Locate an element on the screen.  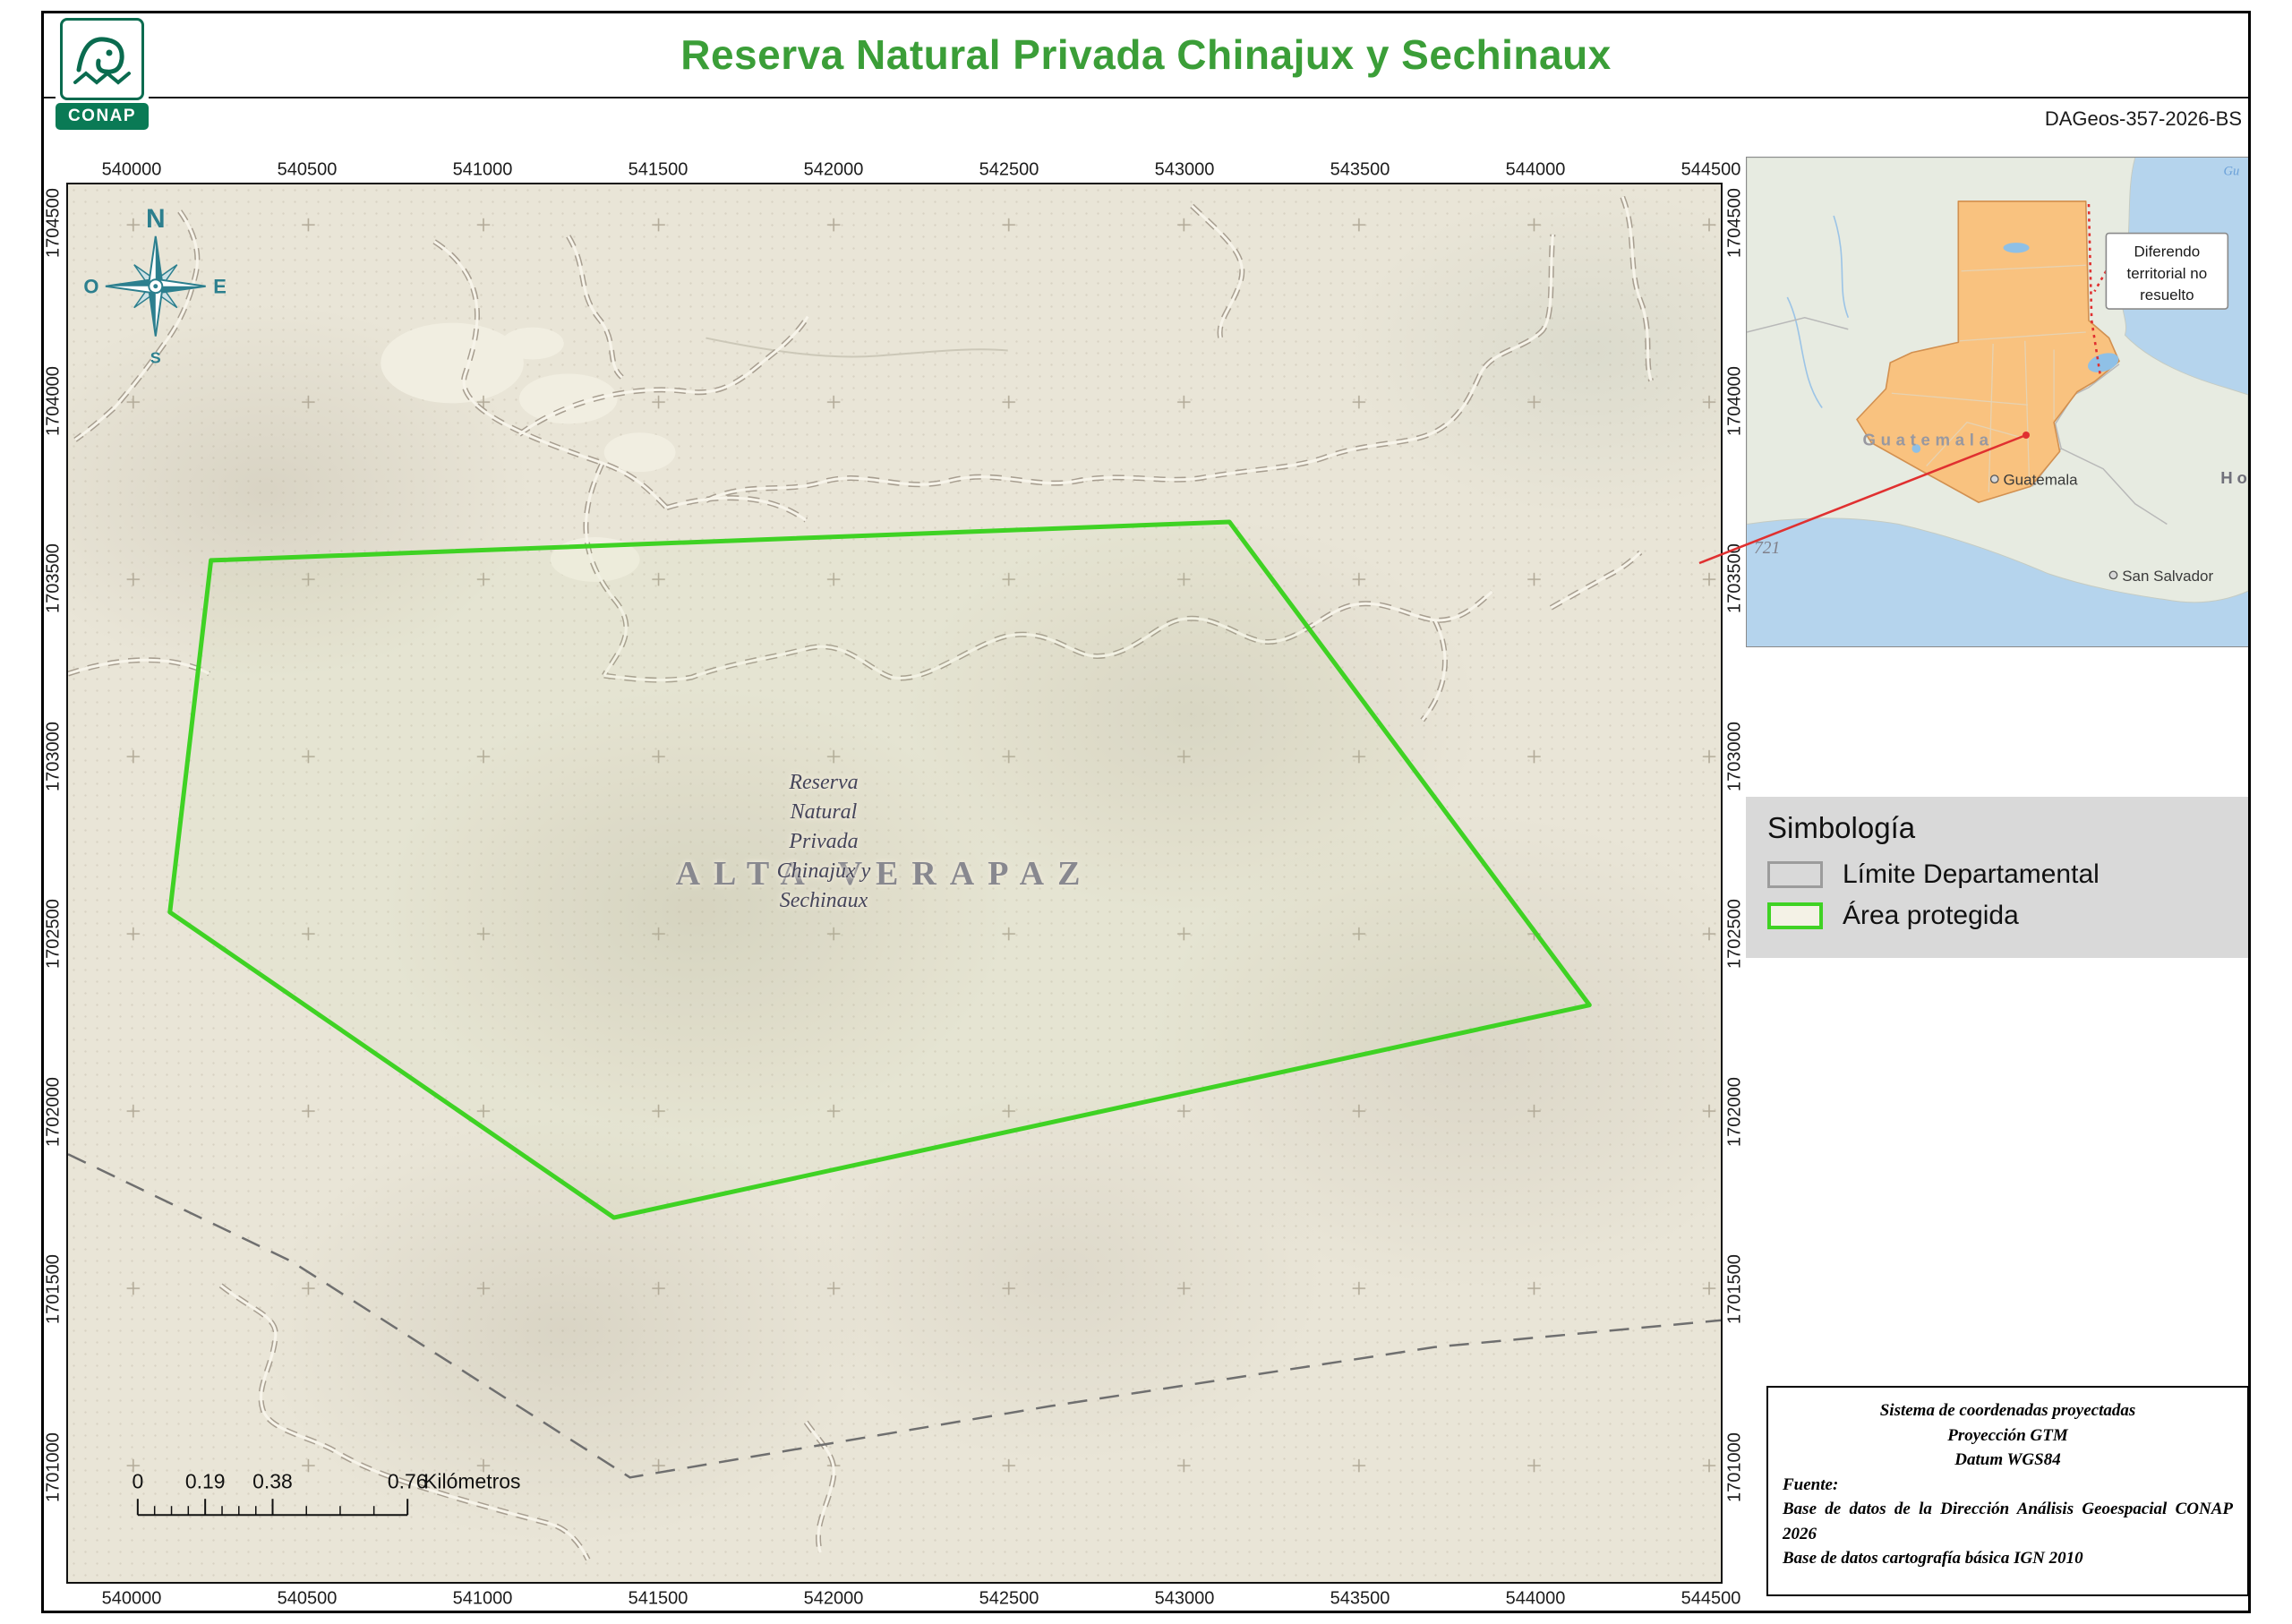
grid-label-x-top: 540500 is located at coordinates (307, 169).